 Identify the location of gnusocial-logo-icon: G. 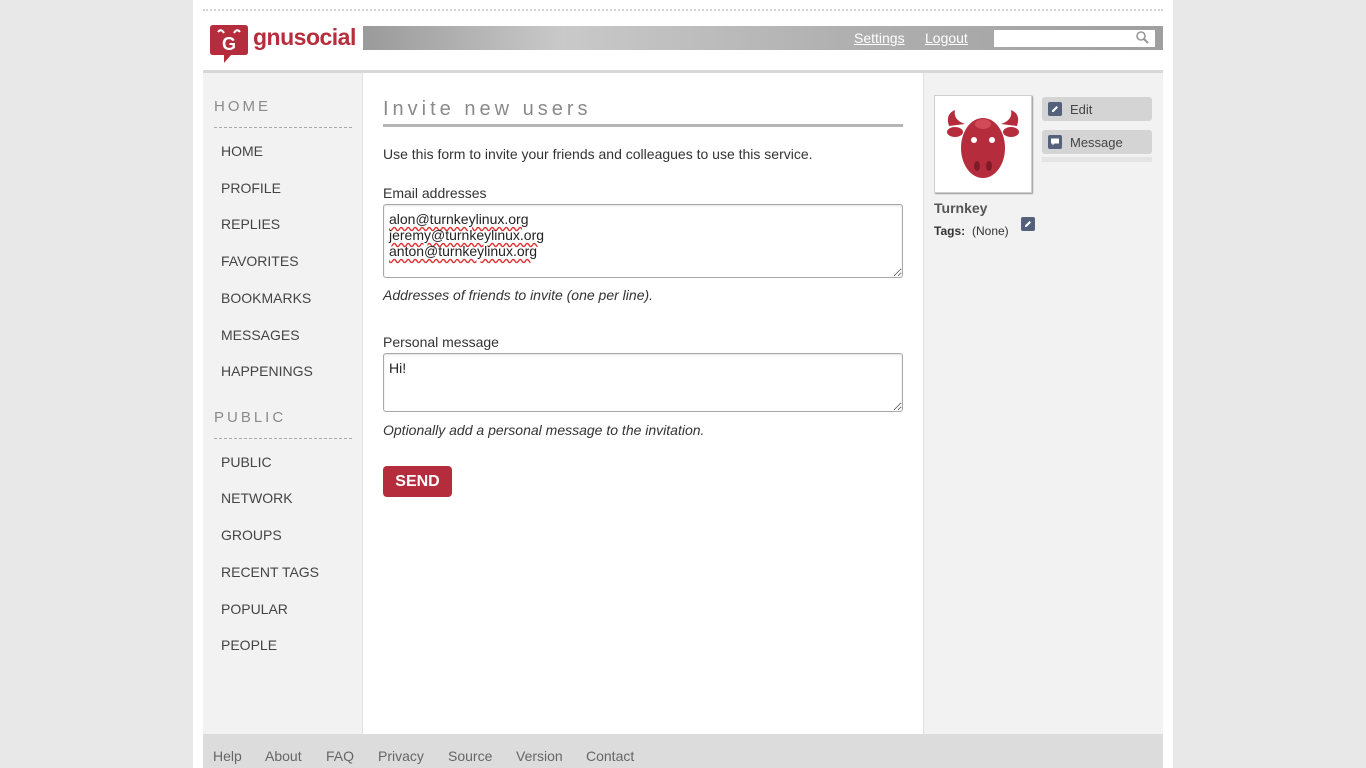
(229, 44).